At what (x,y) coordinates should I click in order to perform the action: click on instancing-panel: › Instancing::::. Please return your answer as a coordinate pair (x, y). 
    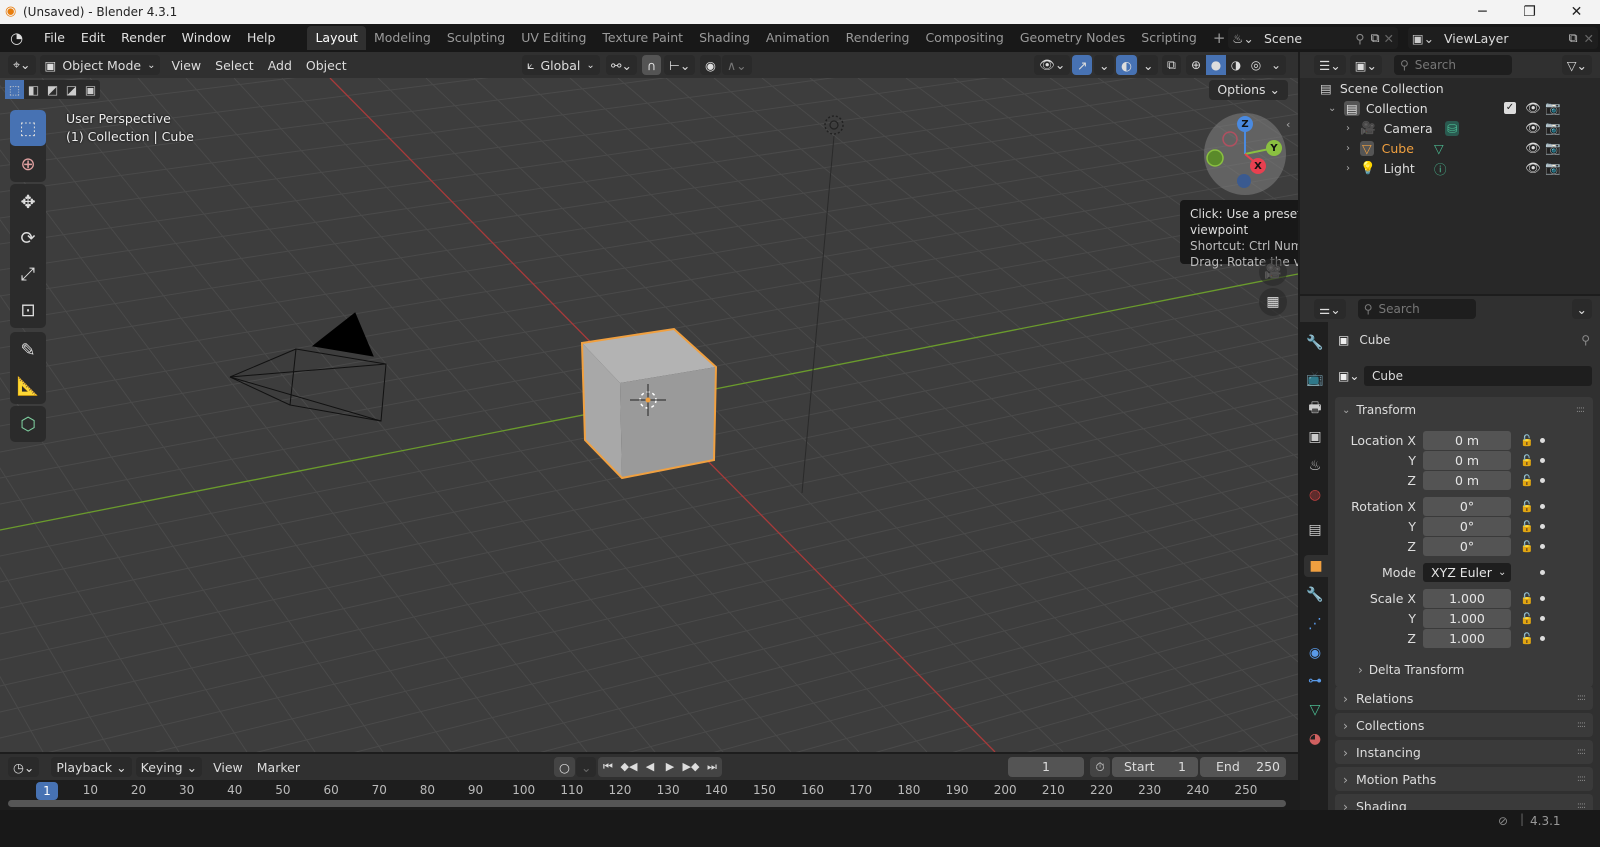
    Looking at the image, I should click on (1464, 752).